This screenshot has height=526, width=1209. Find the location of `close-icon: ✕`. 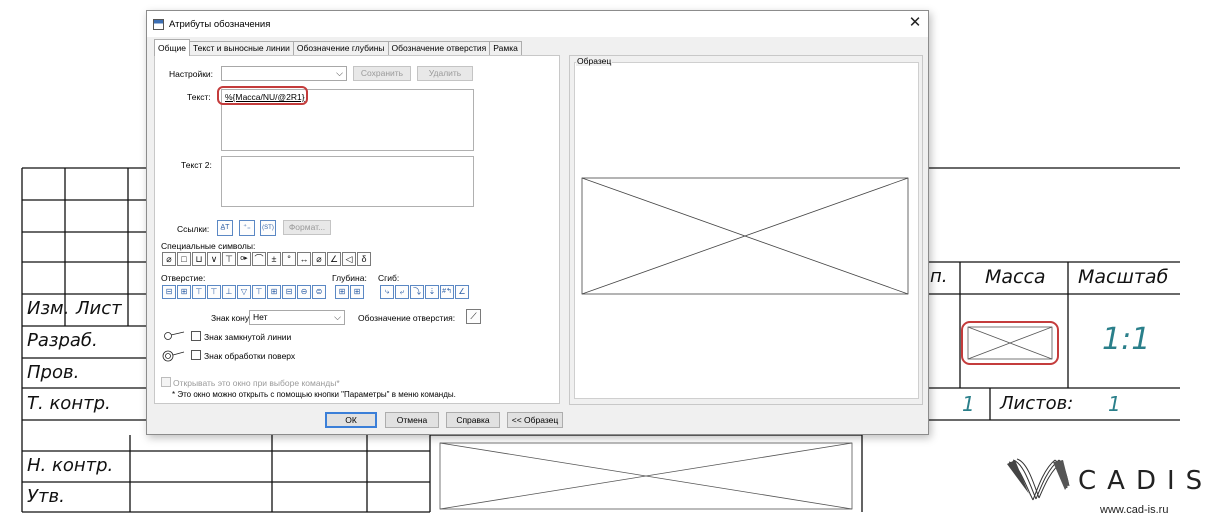

close-icon: ✕ is located at coordinates (915, 24).